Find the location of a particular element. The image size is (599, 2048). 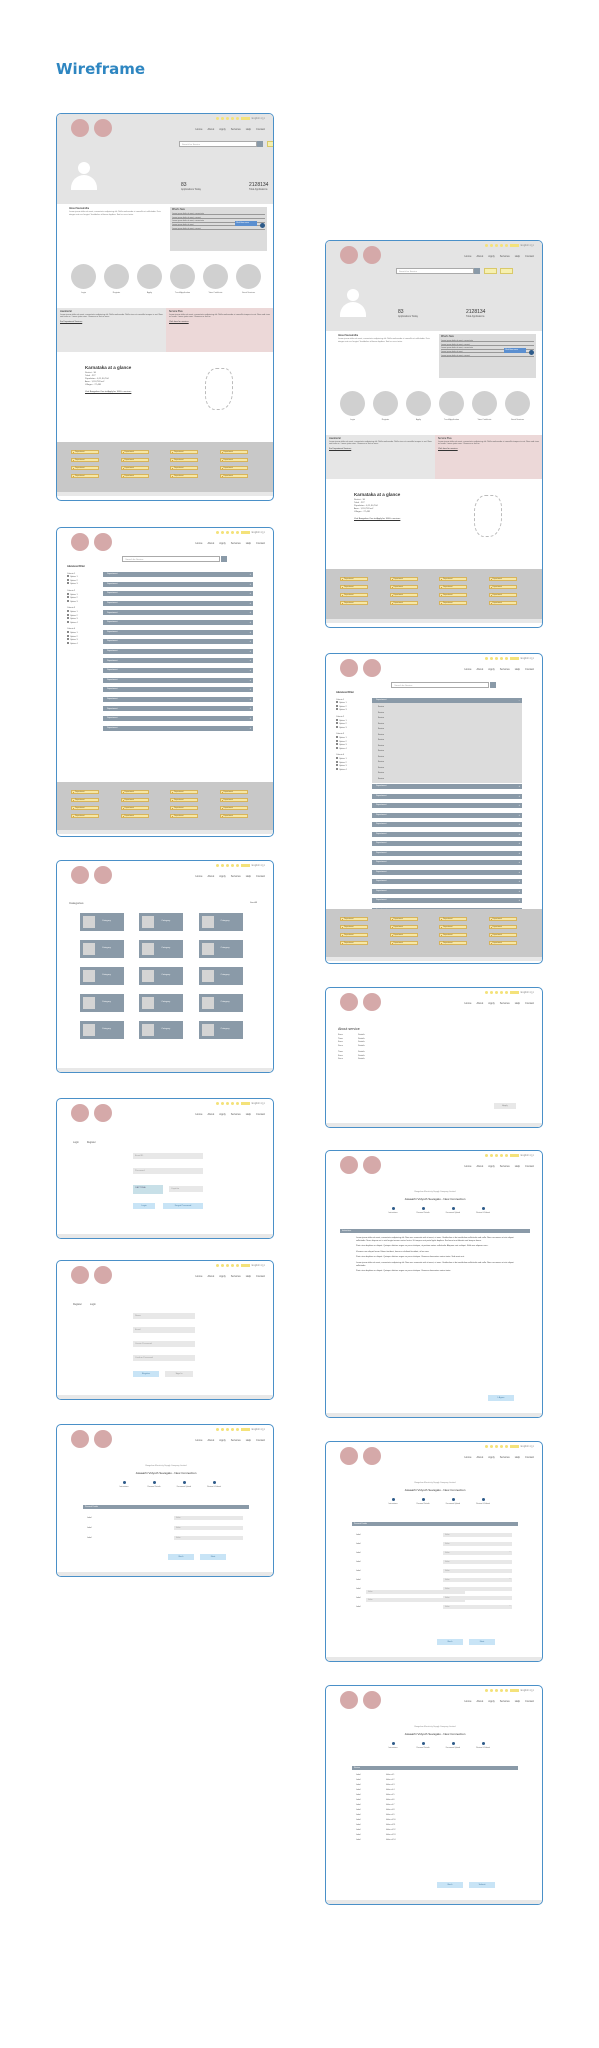

next-button: Next is located at coordinates (482, 1642).